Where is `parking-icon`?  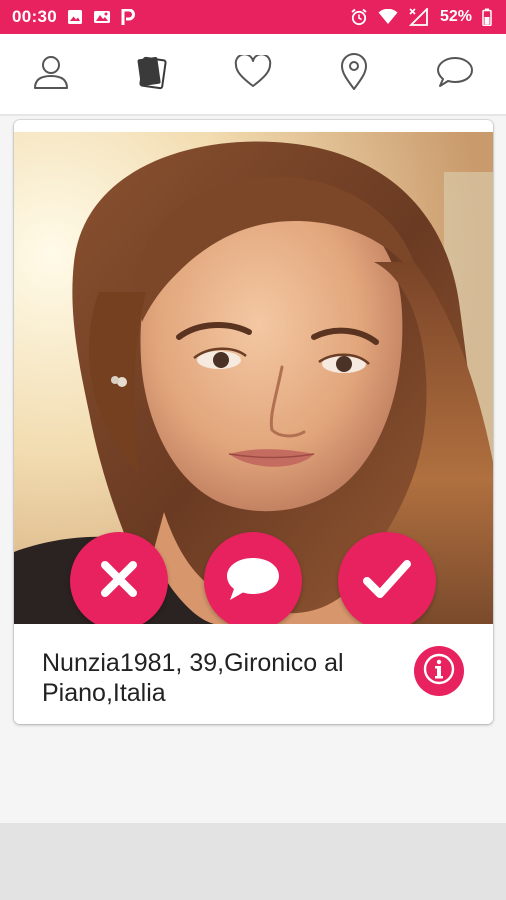 parking-icon is located at coordinates (128, 17).